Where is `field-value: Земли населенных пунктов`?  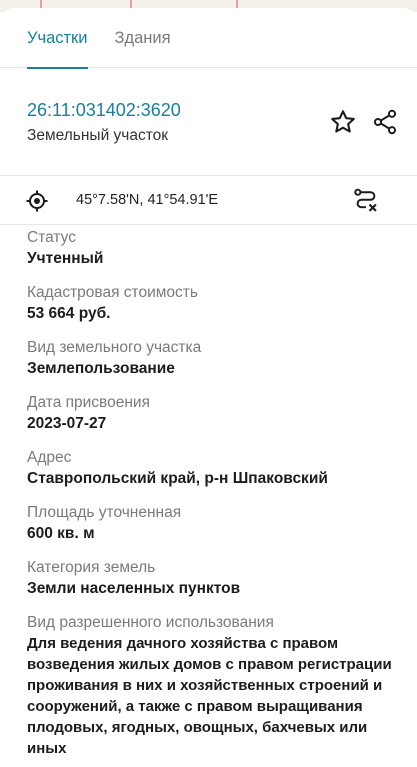 field-value: Земли населенных пунктов is located at coordinates (134, 588).